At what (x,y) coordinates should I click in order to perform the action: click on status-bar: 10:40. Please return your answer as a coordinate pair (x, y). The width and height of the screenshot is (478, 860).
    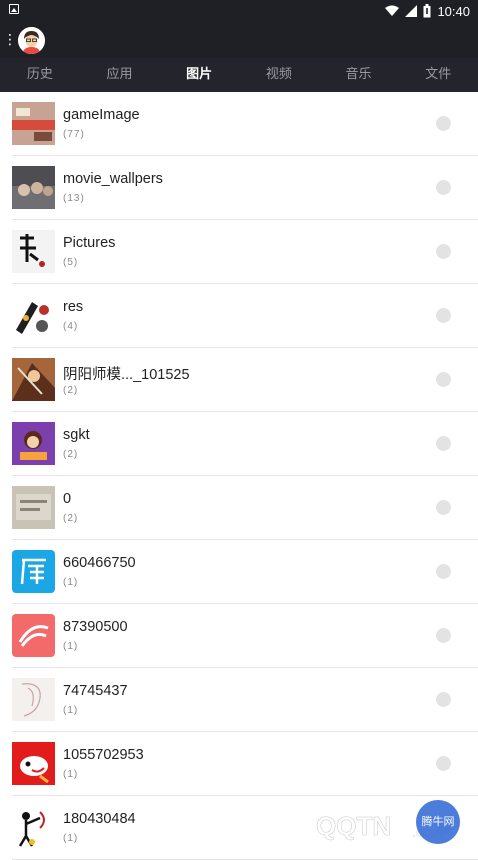
    Looking at the image, I should click on (239, 11).